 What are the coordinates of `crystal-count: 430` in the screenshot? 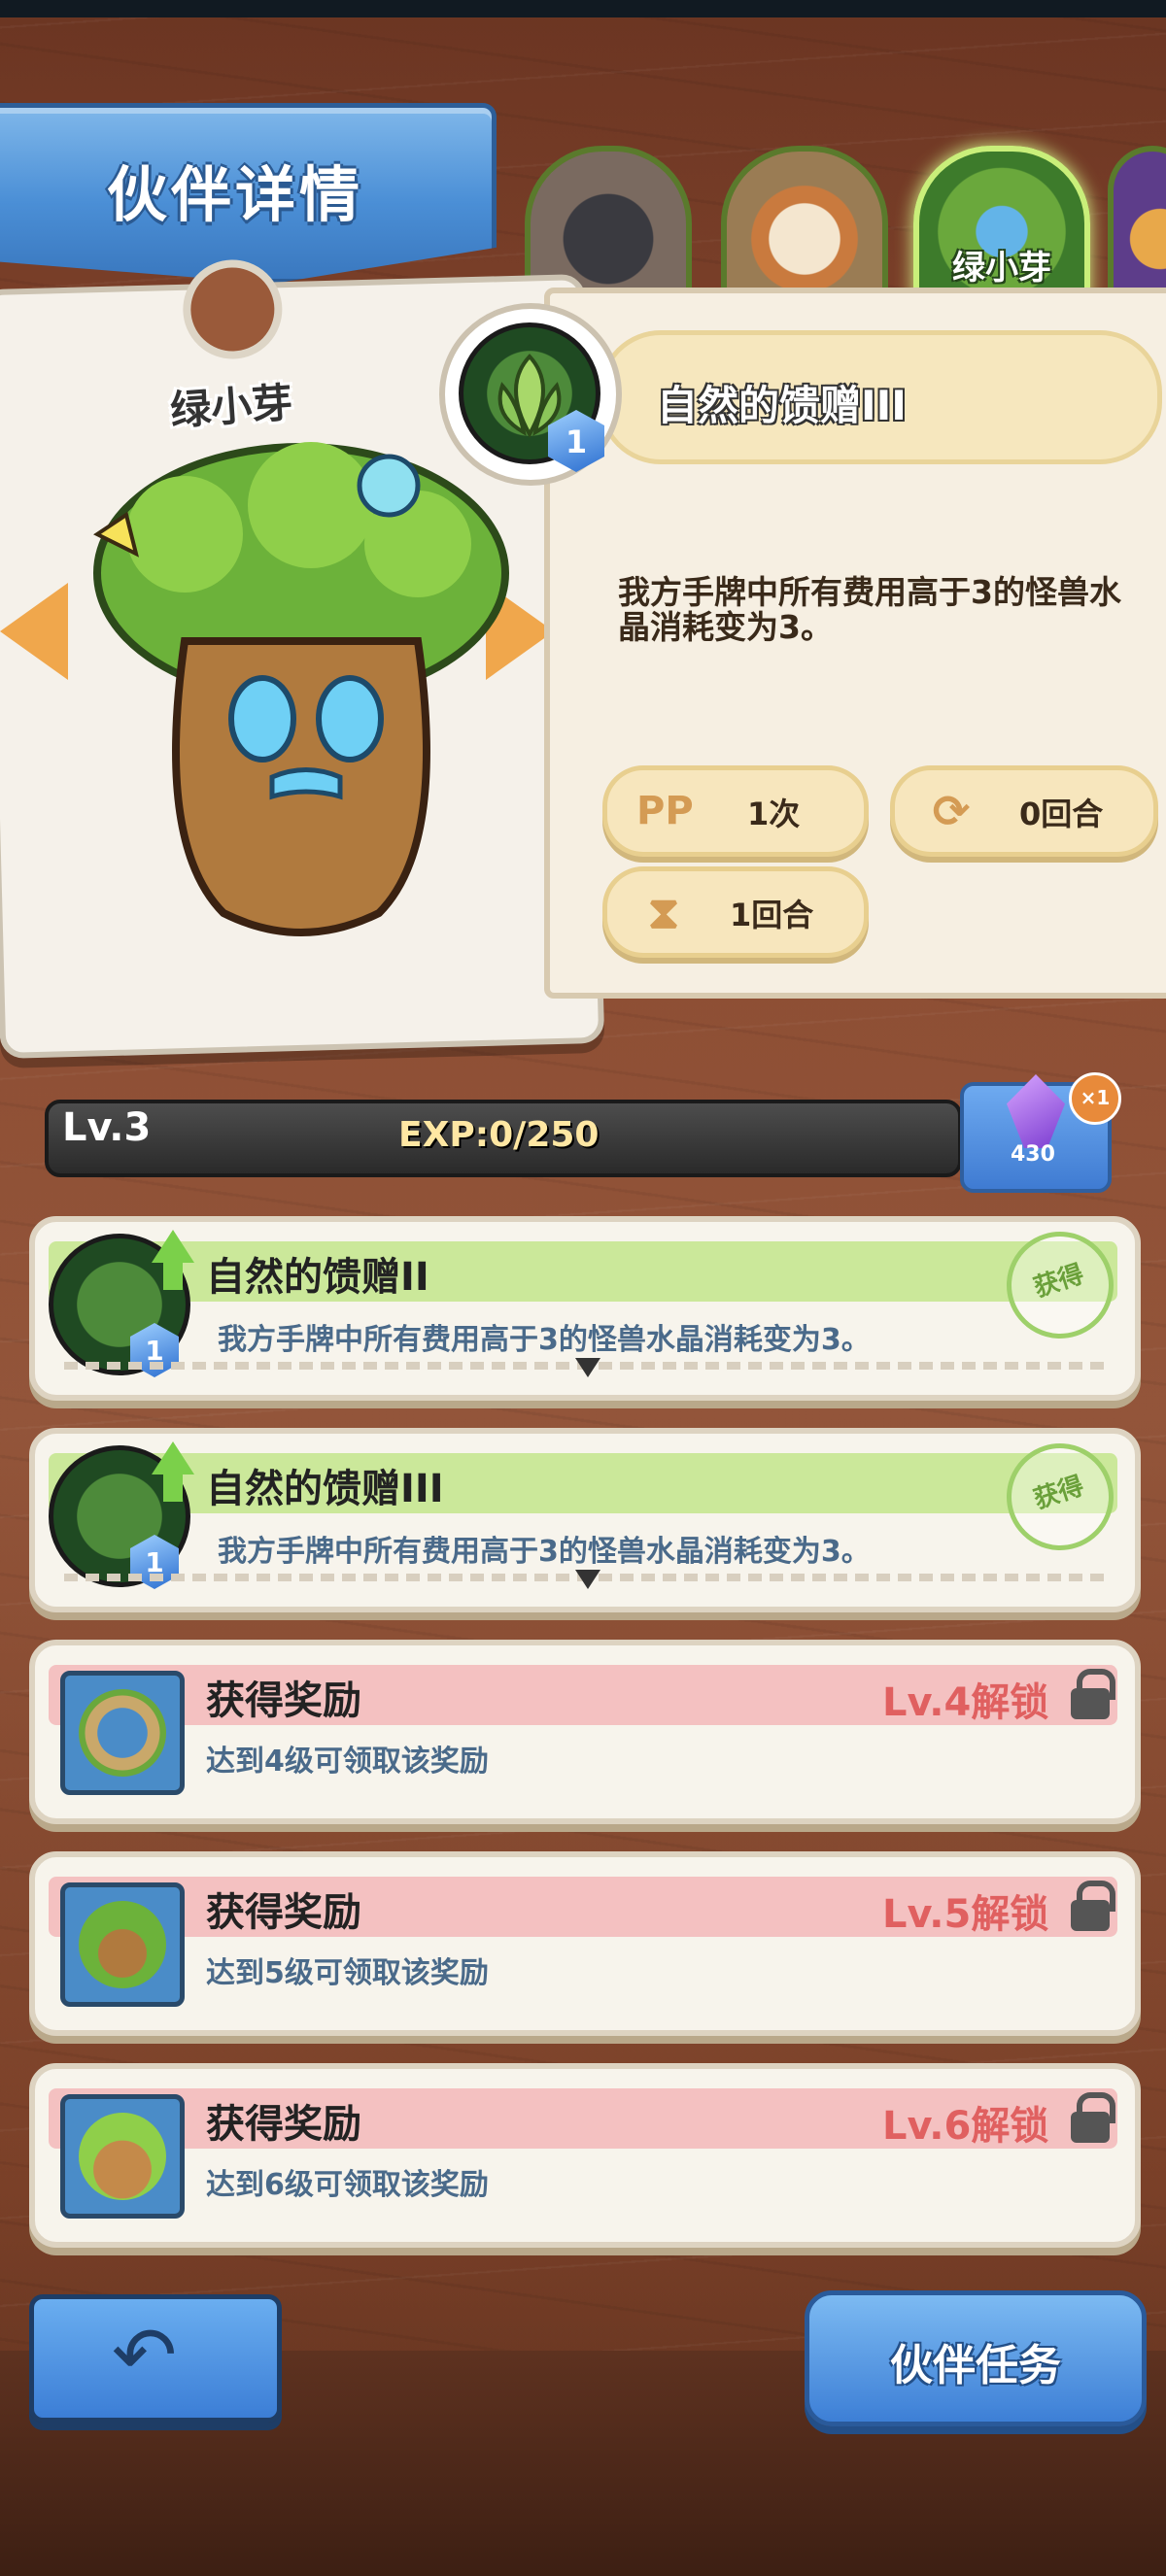 It's located at (1033, 1154).